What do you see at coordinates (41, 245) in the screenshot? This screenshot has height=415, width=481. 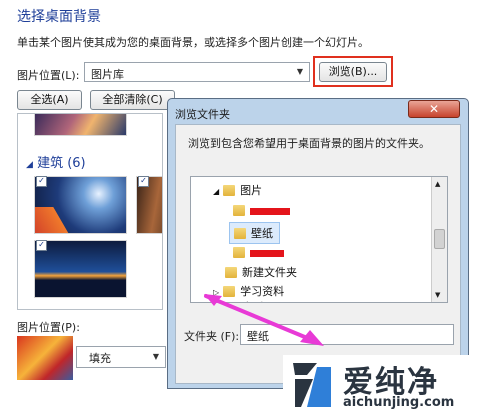 I see `thumbnail-3-checkbox: ✓` at bounding box center [41, 245].